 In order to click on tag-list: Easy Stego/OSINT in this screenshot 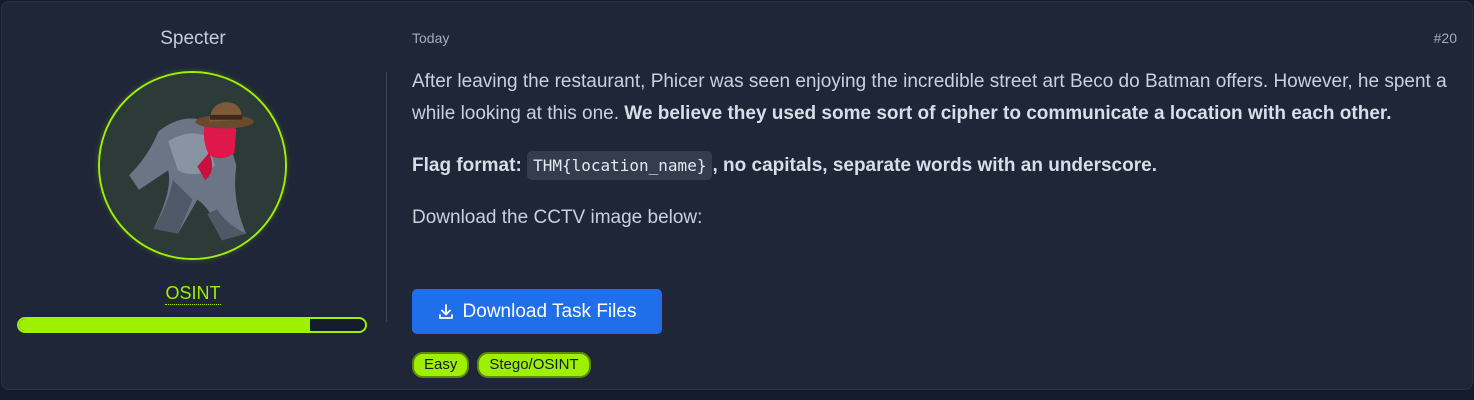, I will do `click(501, 365)`.